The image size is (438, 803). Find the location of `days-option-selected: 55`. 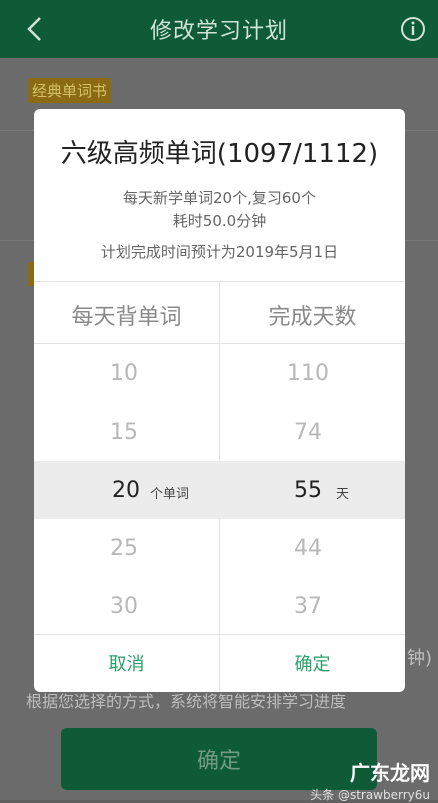

days-option-selected: 55 is located at coordinates (308, 490).